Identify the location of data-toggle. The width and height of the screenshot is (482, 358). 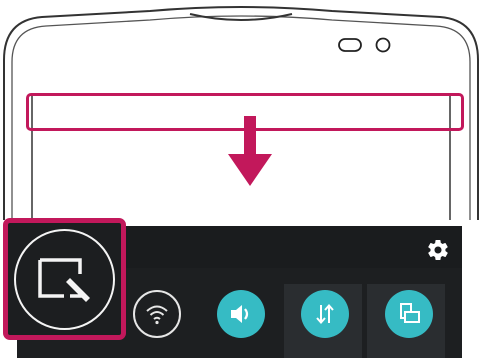
(325, 314).